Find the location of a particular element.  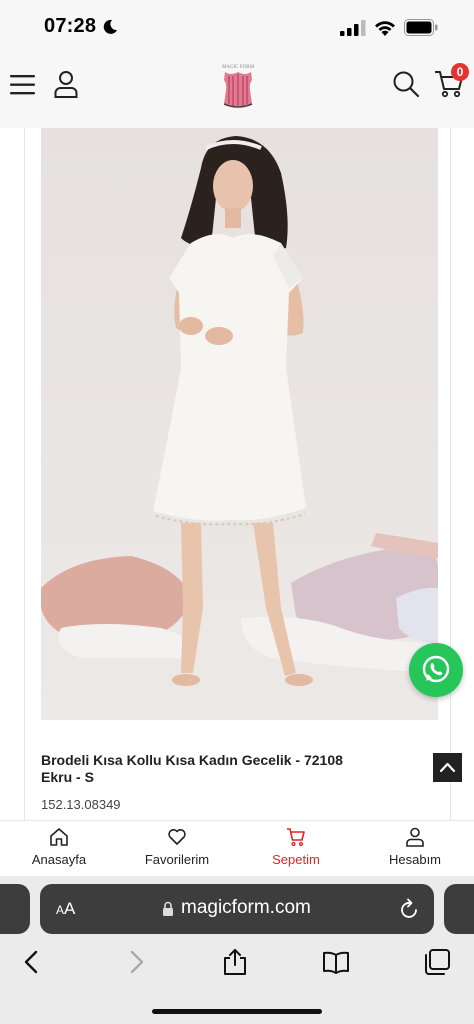

battery-icon is located at coordinates (421, 27).